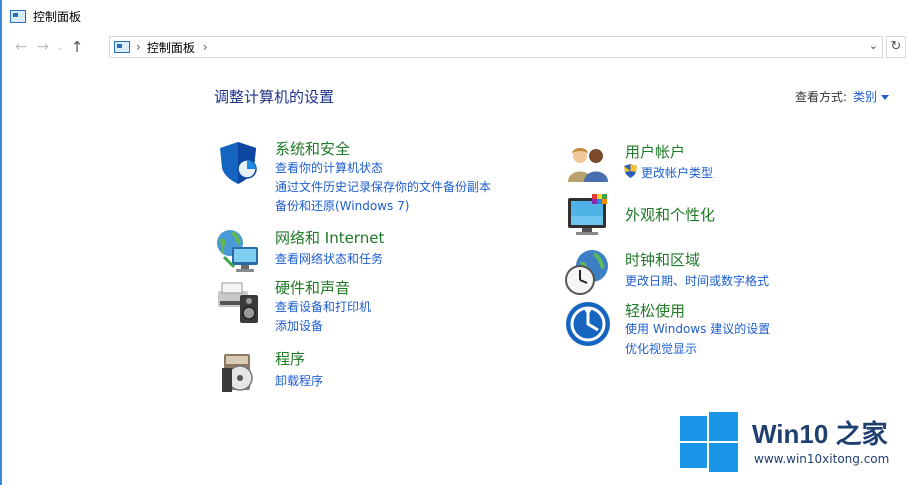 This screenshot has height=485, width=910. What do you see at coordinates (861, 434) in the screenshot?
I see `watermark-brand-suffix: 之家` at bounding box center [861, 434].